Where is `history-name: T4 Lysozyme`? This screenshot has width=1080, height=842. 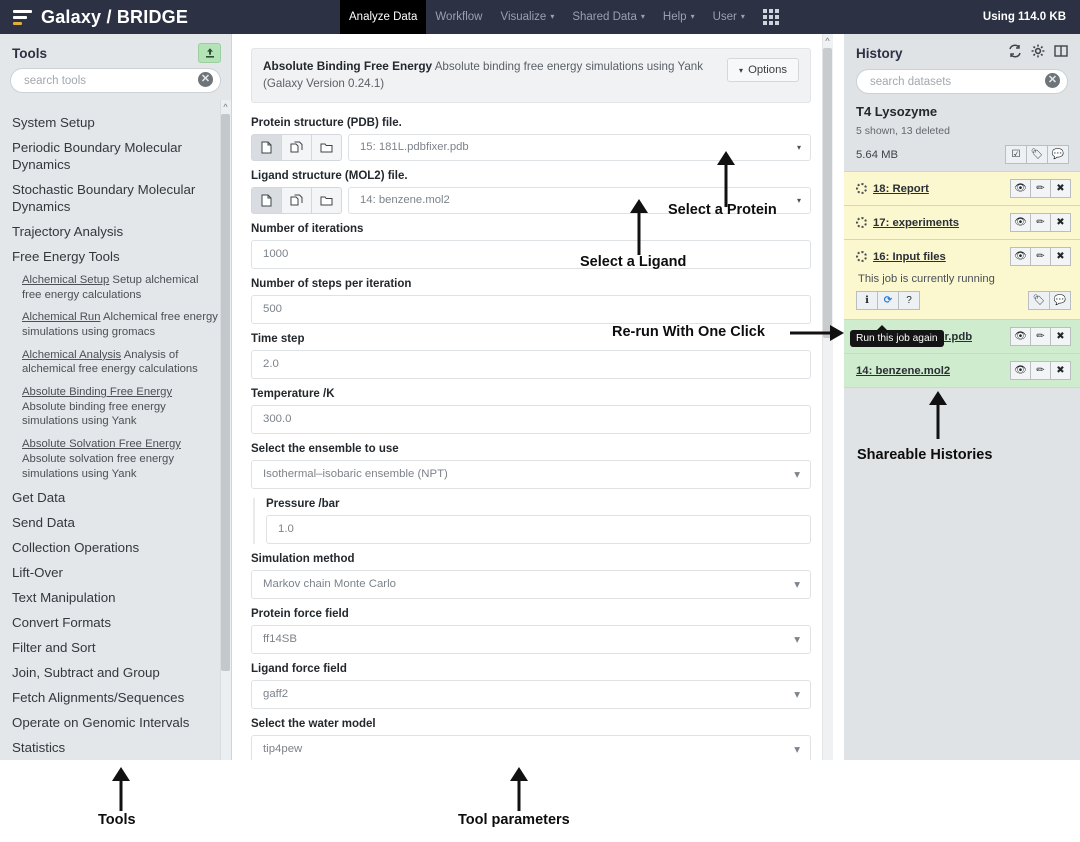 history-name: T4 Lysozyme is located at coordinates (962, 112).